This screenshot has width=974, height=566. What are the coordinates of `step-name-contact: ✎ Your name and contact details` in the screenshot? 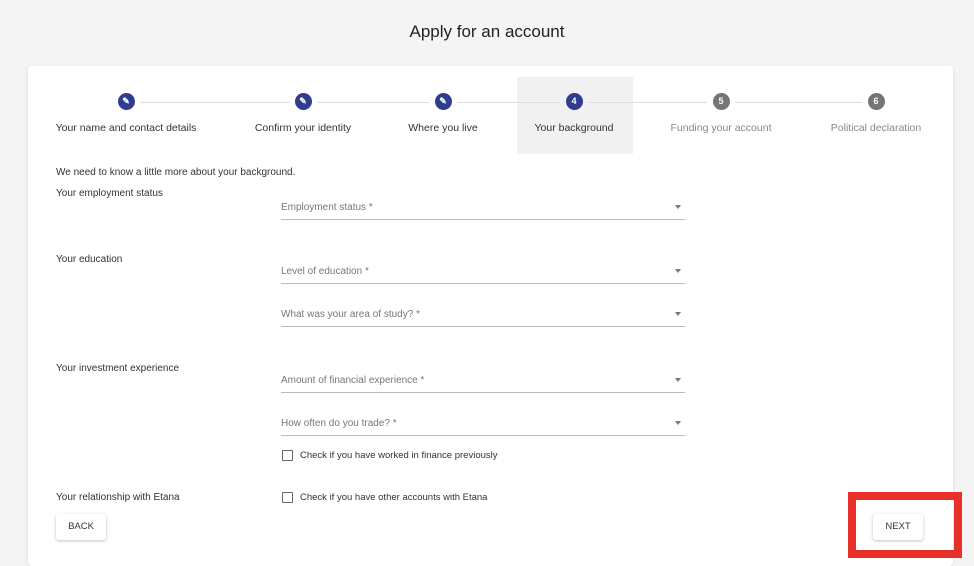 It's located at (126, 113).